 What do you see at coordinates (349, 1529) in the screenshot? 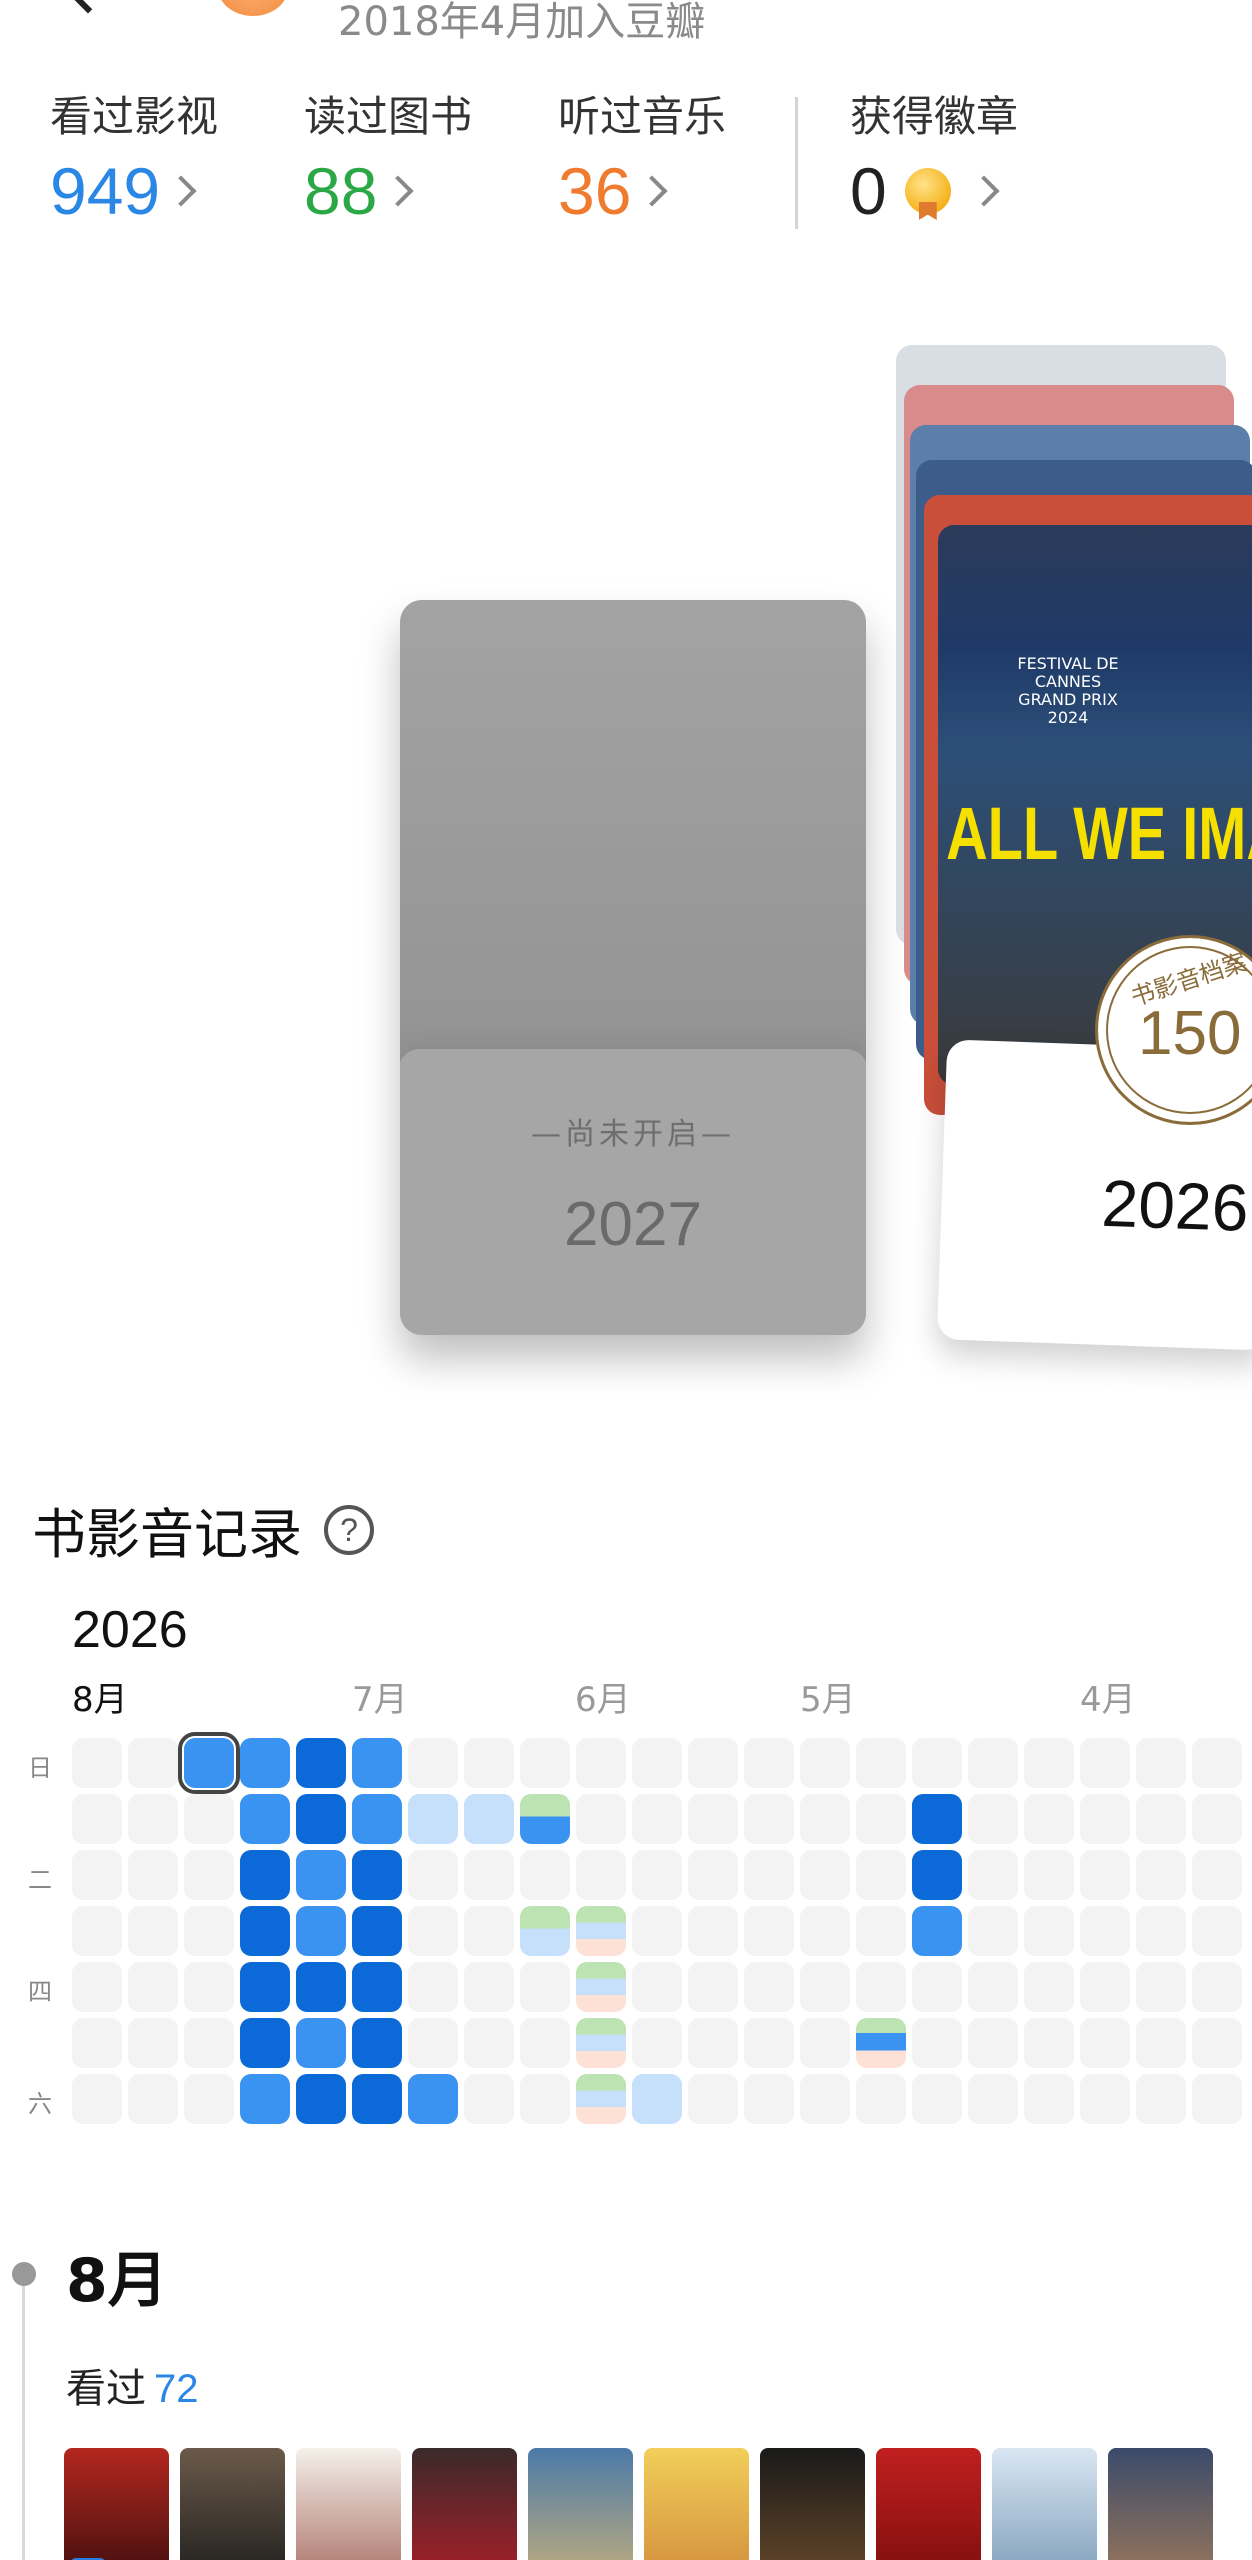
I see `help-icon: ?` at bounding box center [349, 1529].